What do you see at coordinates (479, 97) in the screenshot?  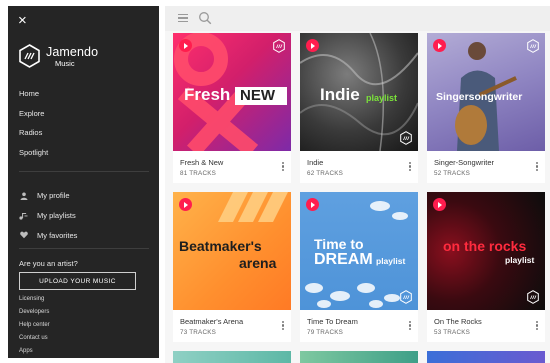 I see `cover-title: Singersongwriter` at bounding box center [479, 97].